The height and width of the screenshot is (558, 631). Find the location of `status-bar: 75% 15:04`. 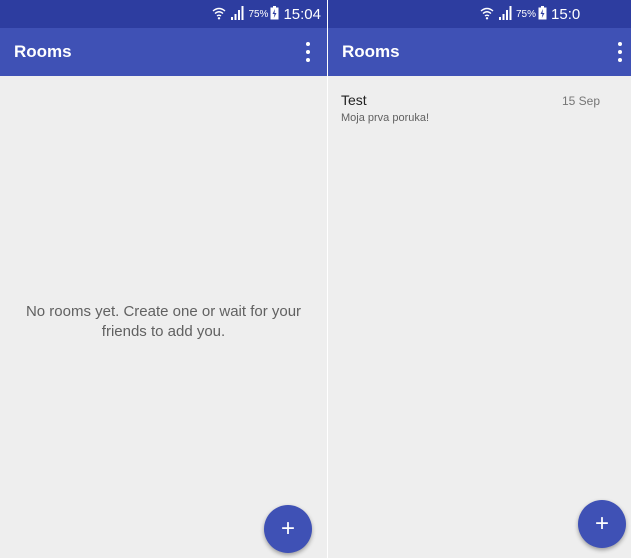

status-bar: 75% 15:04 is located at coordinates (163, 14).